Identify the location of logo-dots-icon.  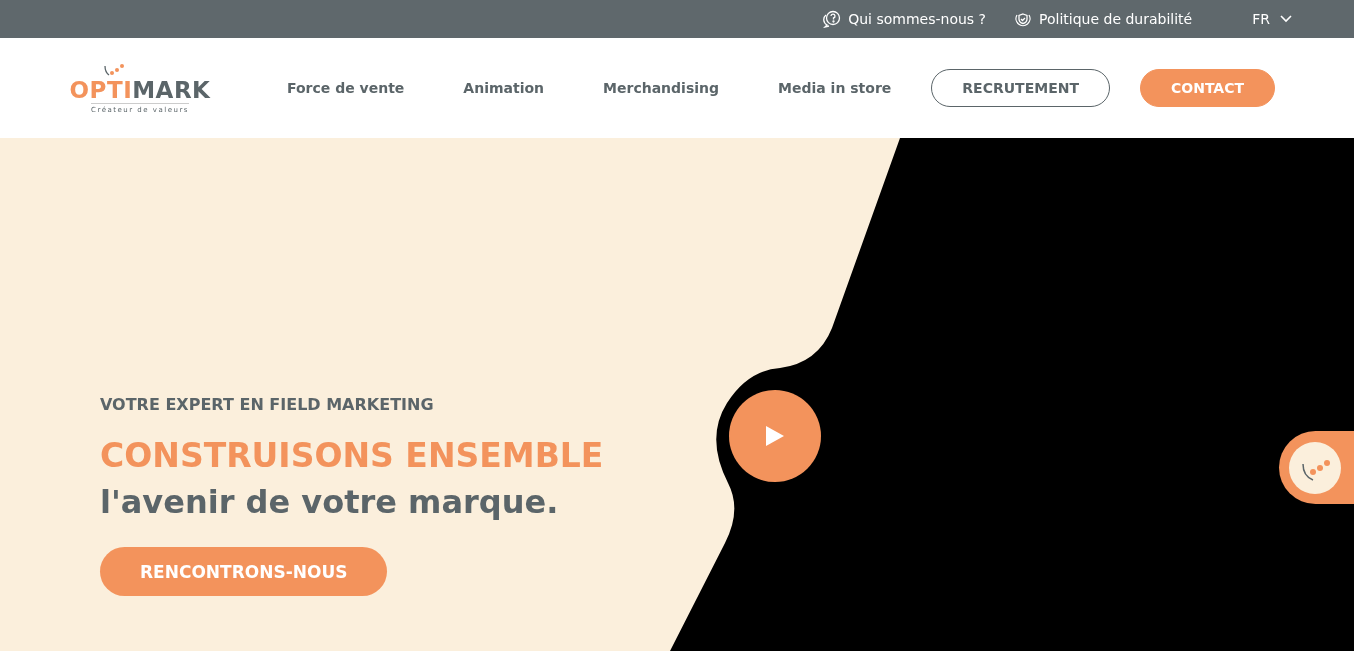
(1315, 467).